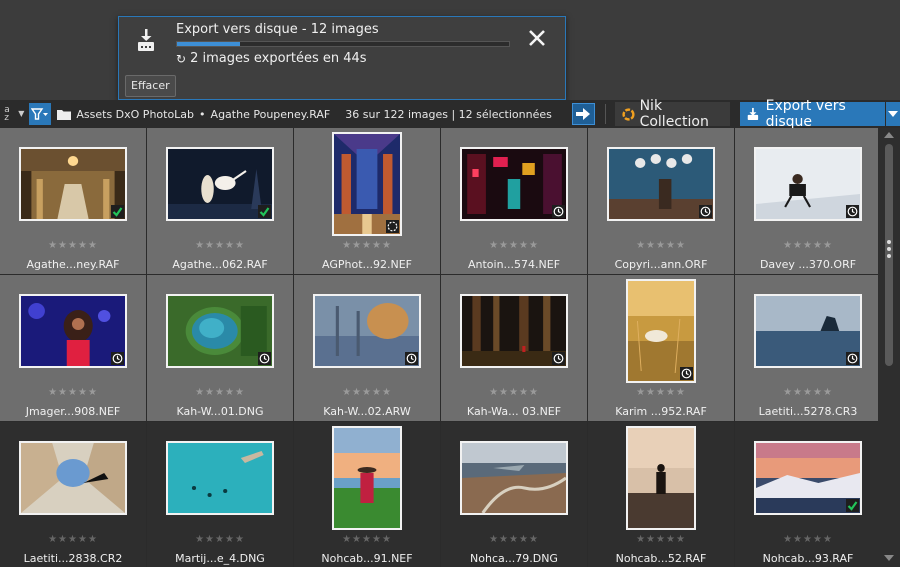 The image size is (900, 567). Describe the element at coordinates (64, 114) in the screenshot. I see `folder-icon` at that location.